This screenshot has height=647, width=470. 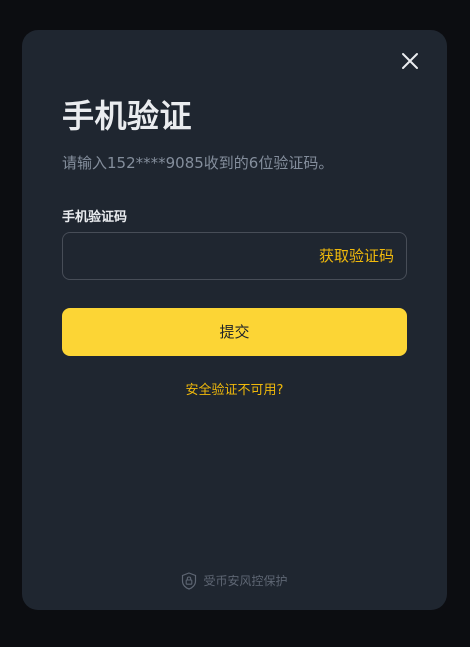 I want to click on sms-code-input, so click(x=183, y=256).